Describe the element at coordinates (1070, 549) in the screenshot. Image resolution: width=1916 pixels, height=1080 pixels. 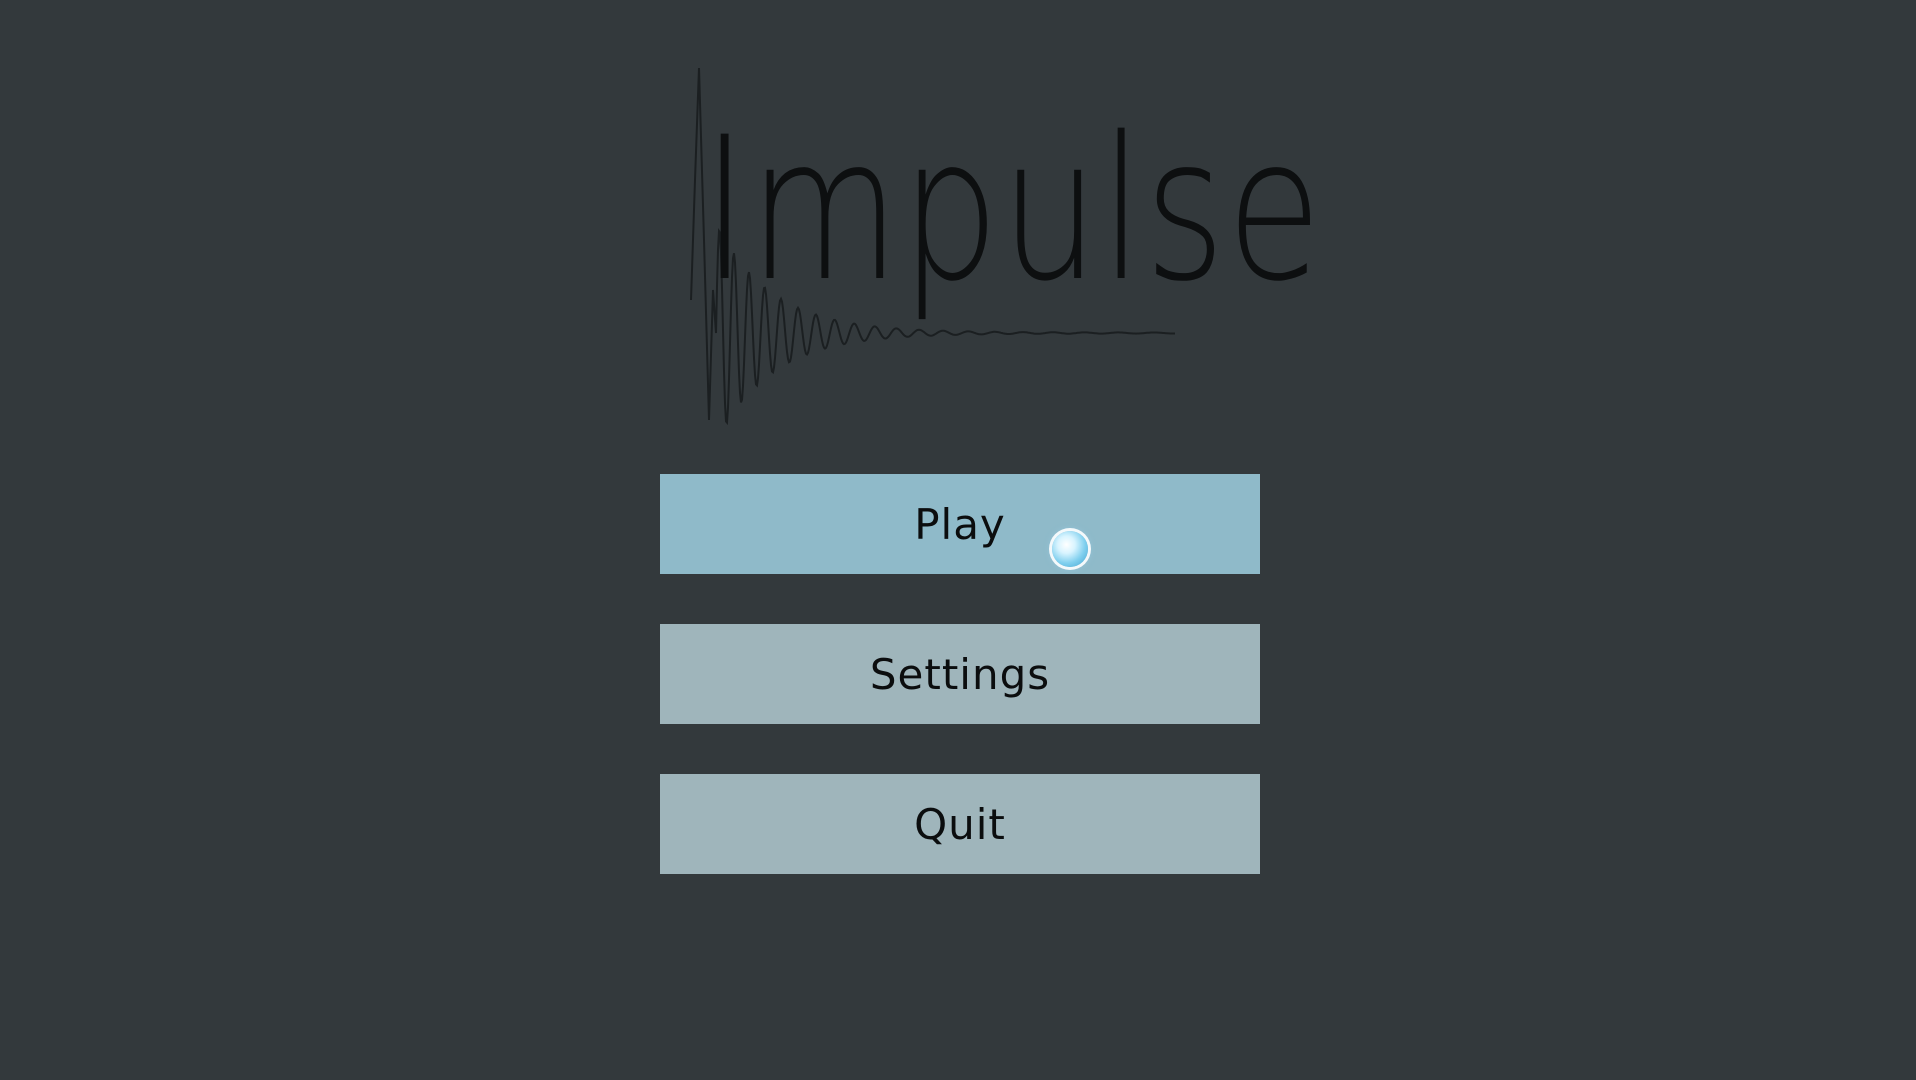
I see `orb-cursor-icon` at that location.